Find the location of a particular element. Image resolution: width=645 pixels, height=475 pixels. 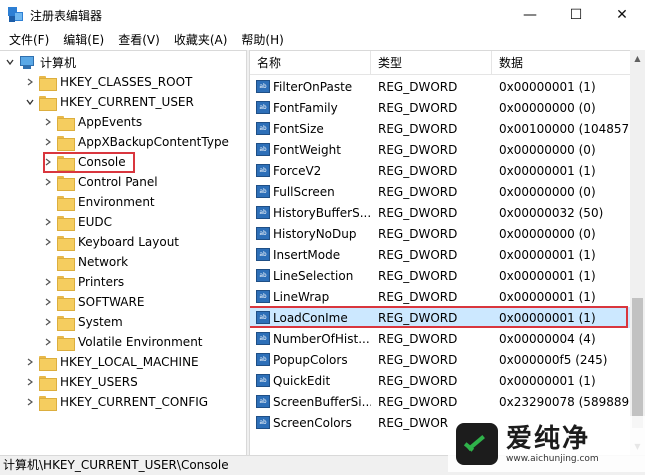

tree-item-label: Environment is located at coordinates (116, 202).